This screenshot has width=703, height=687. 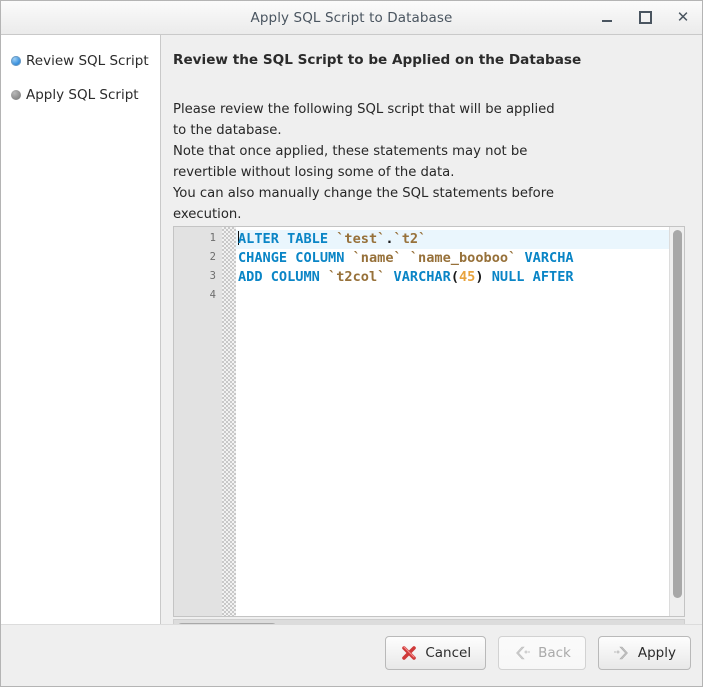 I want to click on sidebar-item-apply-sql-script: Apply SQL Script, so click(x=80, y=95).